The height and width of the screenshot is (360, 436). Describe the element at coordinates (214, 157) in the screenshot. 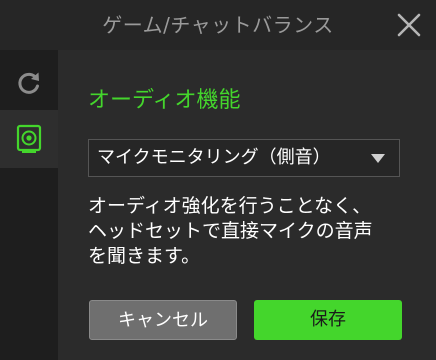

I see `dropdown-selected-value: マイクモニタリング（側音）` at that location.